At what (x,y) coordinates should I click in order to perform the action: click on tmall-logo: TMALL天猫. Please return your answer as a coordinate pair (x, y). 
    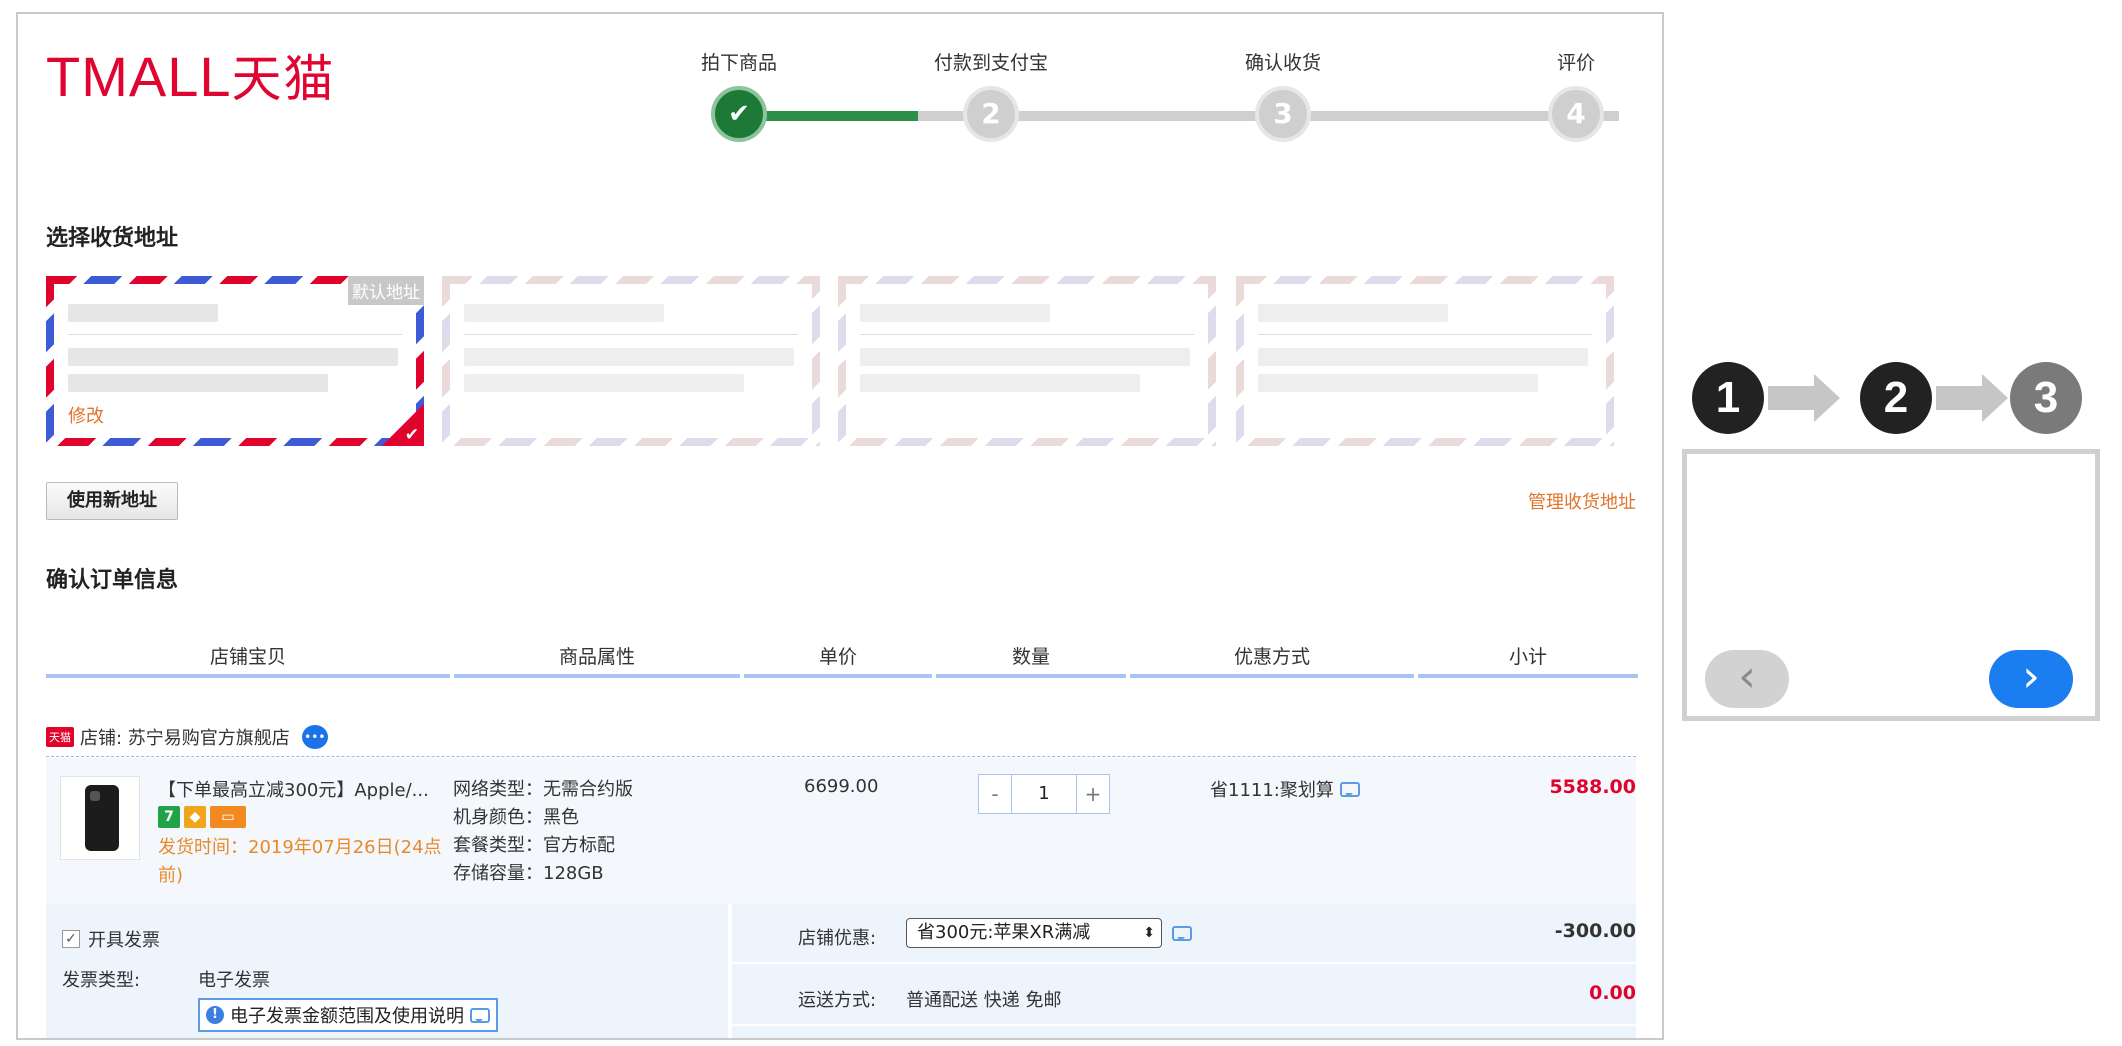
    Looking at the image, I should click on (191, 77).